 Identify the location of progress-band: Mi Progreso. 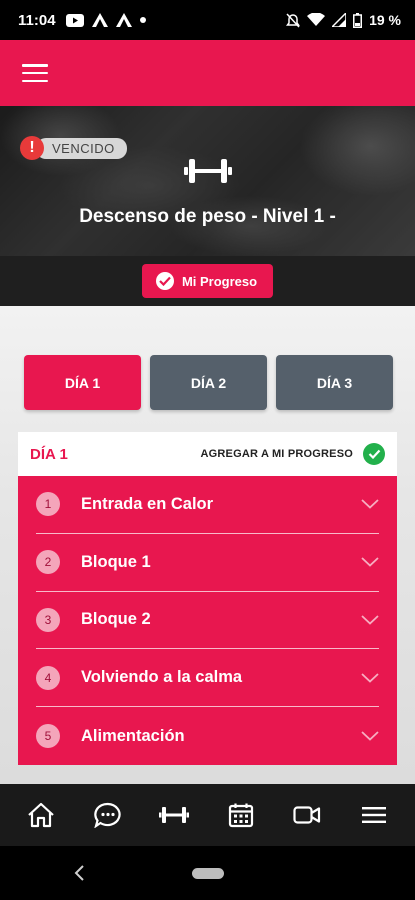
(207, 281).